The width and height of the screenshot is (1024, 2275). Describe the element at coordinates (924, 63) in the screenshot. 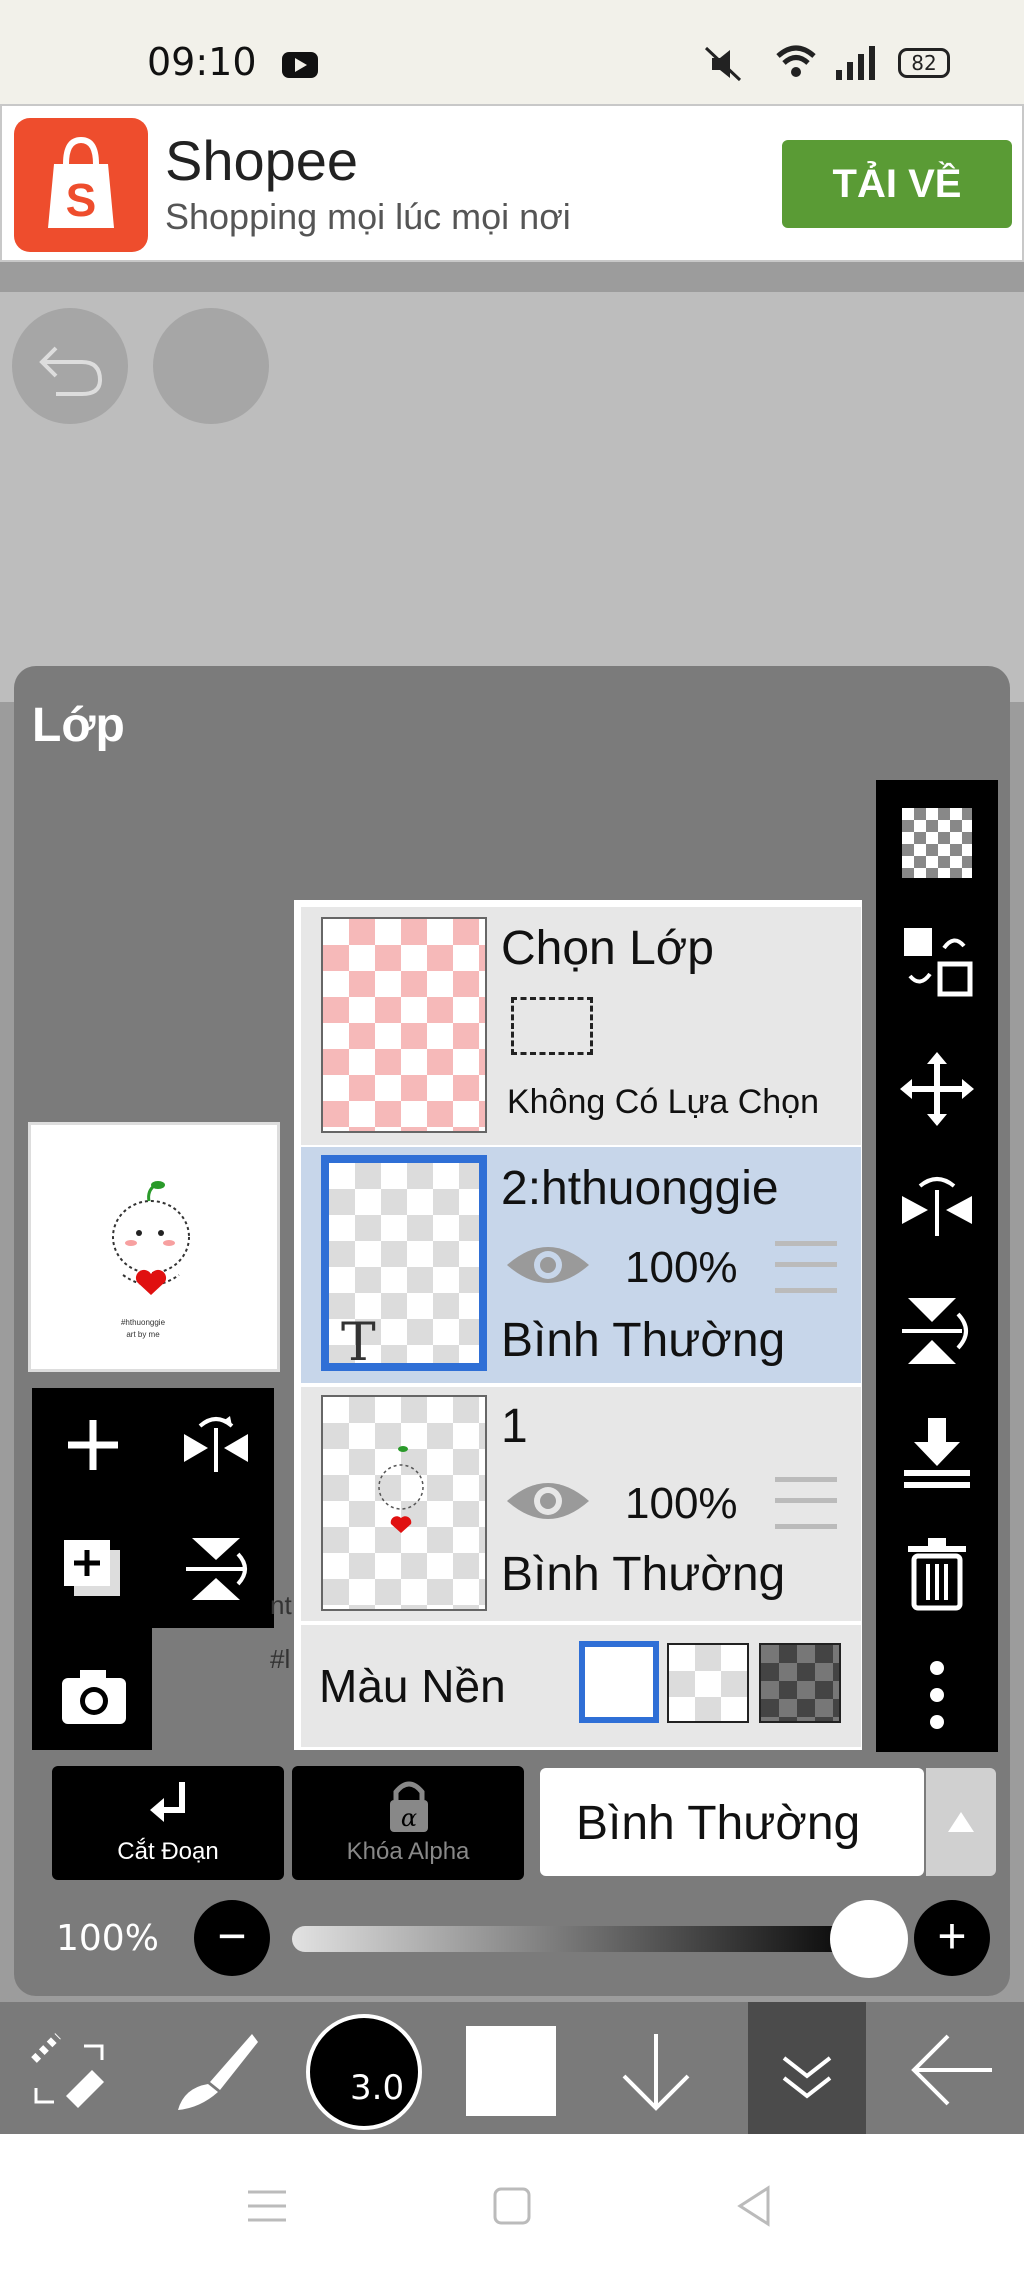

I see `battery-icon: 82` at that location.